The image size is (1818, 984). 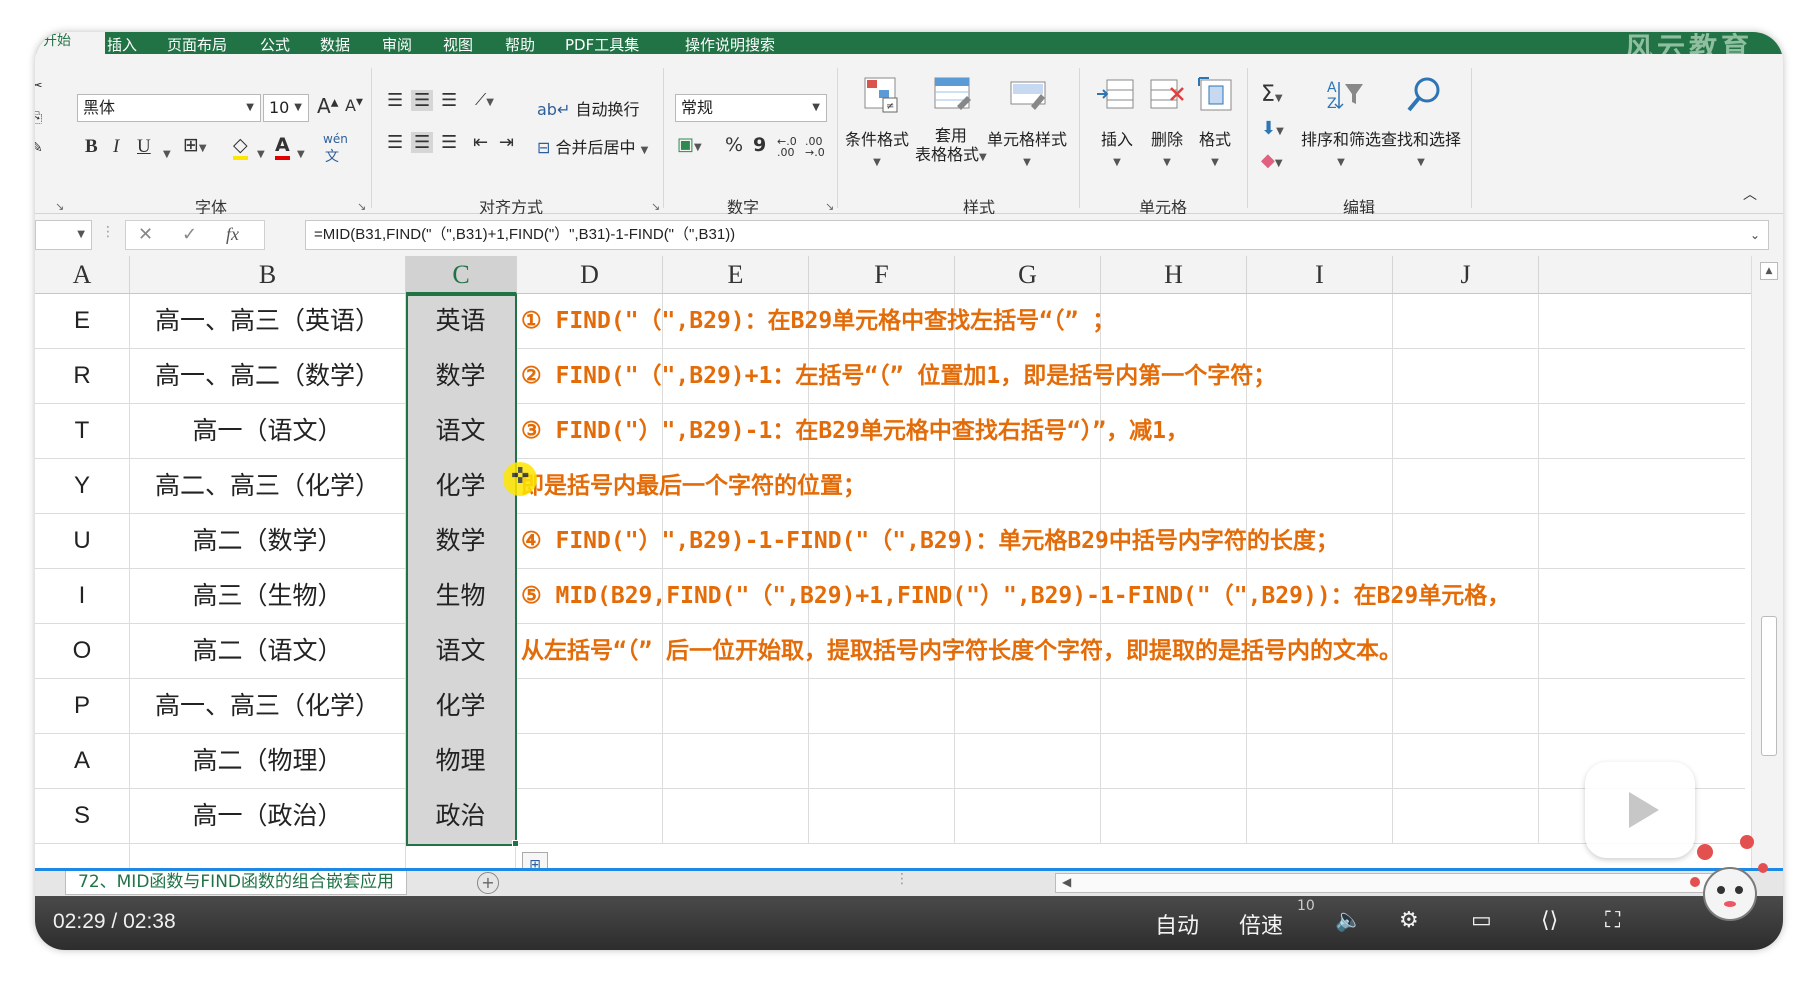 I want to click on column-header-f: F, so click(x=882, y=275).